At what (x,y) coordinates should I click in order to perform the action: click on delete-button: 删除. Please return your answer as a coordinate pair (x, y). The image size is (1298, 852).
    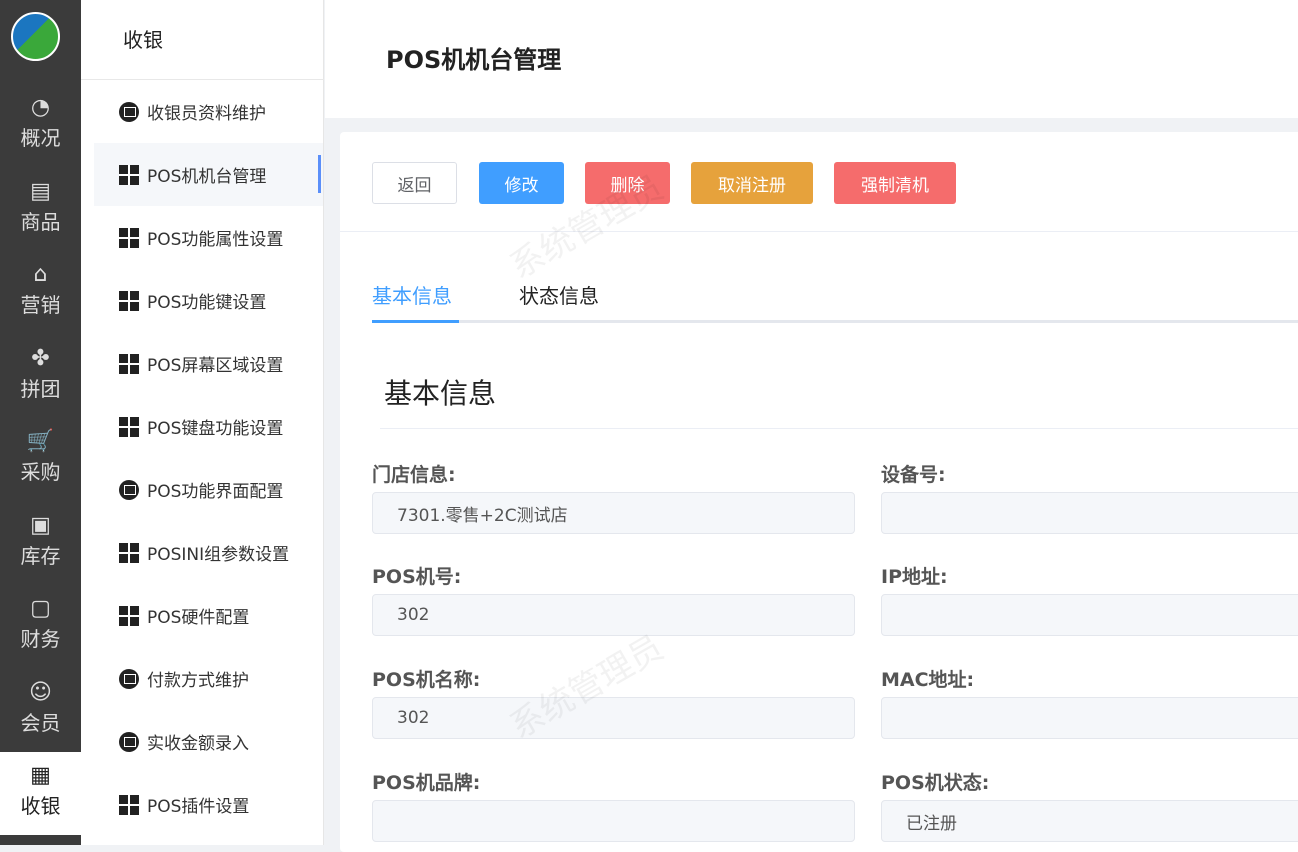
    Looking at the image, I should click on (627, 183).